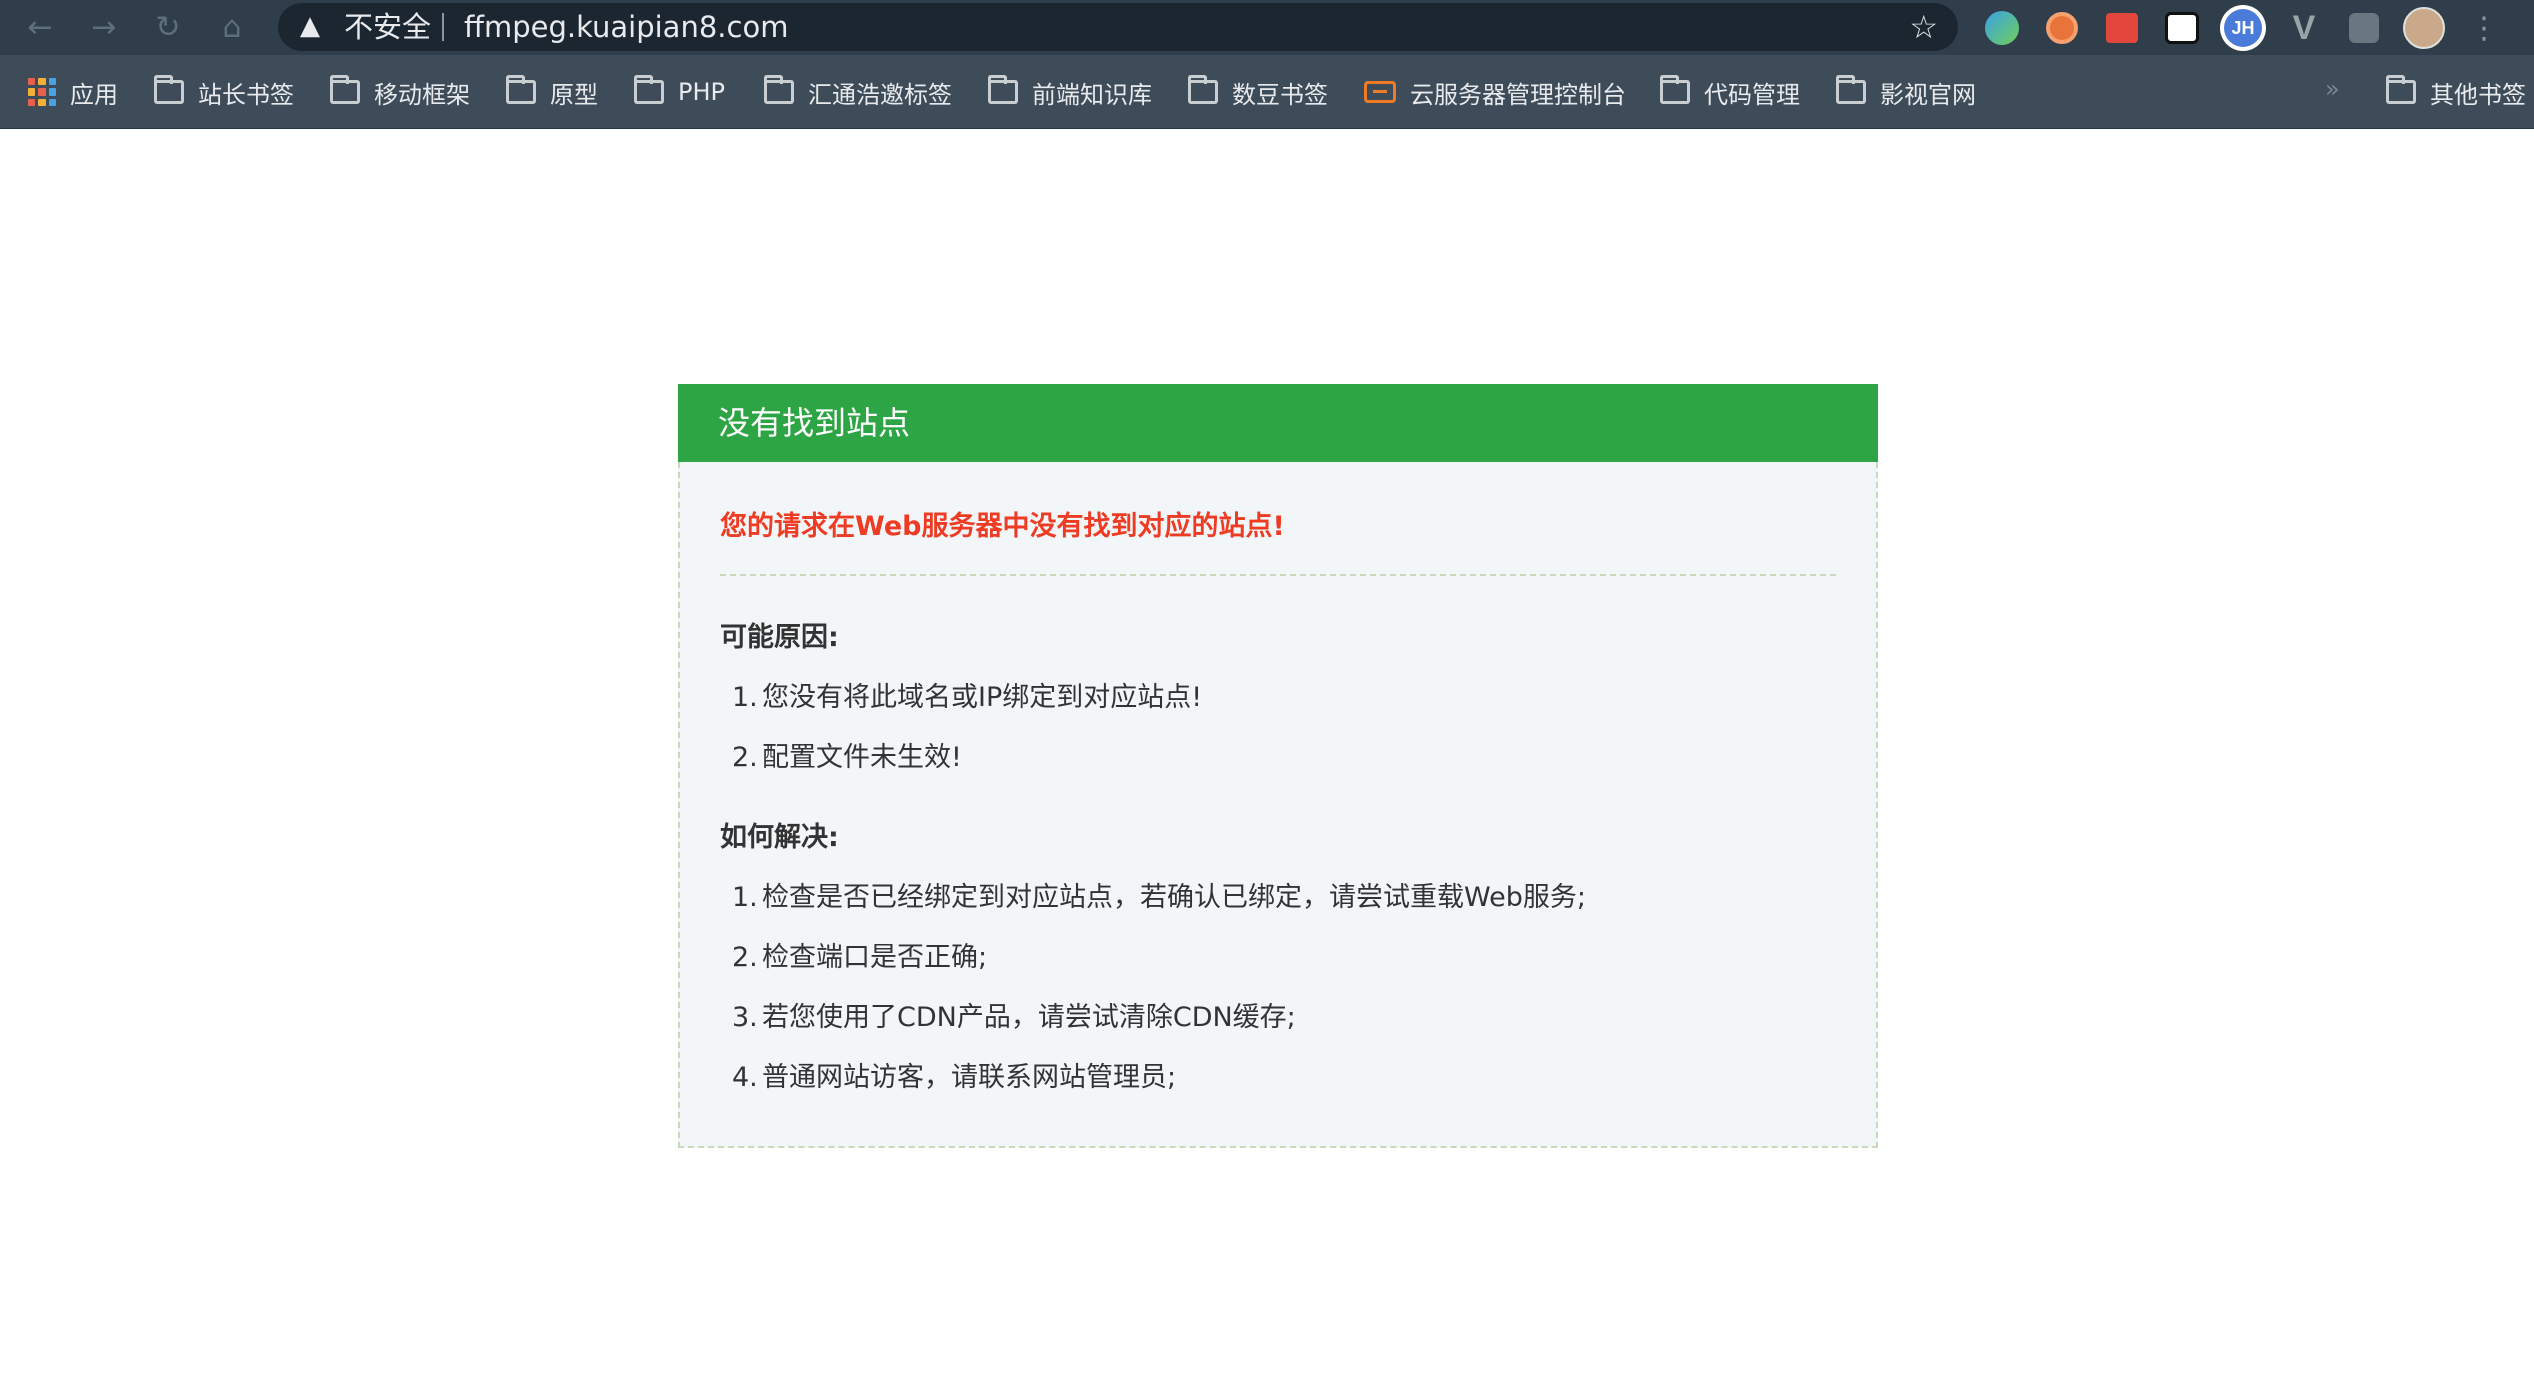 Image resolution: width=2534 pixels, height=1392 pixels. Describe the element at coordinates (1278, 423) in the screenshot. I see `panel-title: 没有找到站点` at that location.